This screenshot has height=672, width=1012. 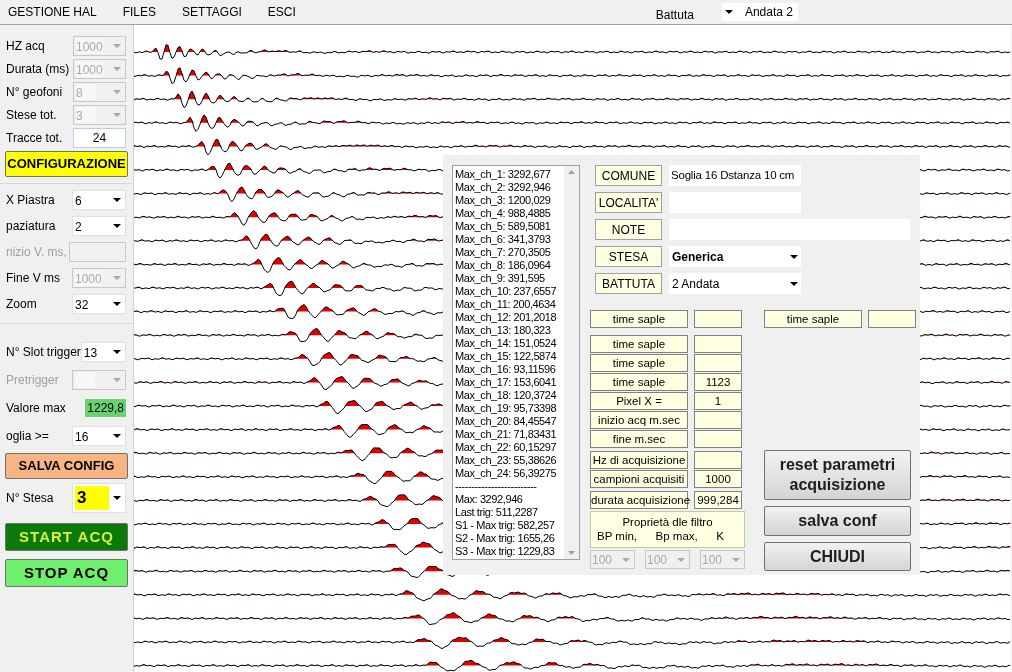 I want to click on dropdown: 16, so click(x=99, y=436).